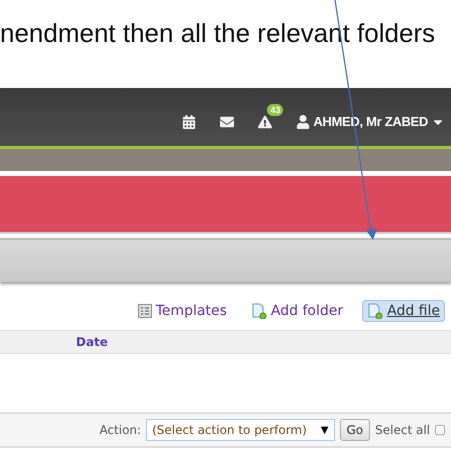  I want to click on mail-icon, so click(227, 122).